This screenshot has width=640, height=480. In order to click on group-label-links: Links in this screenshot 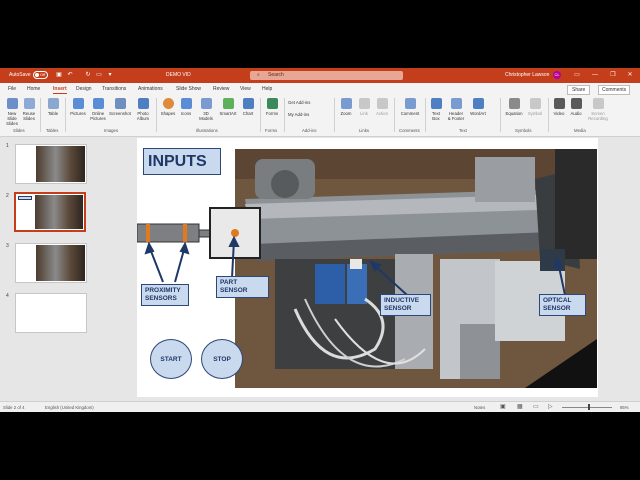, I will do `click(364, 130)`.